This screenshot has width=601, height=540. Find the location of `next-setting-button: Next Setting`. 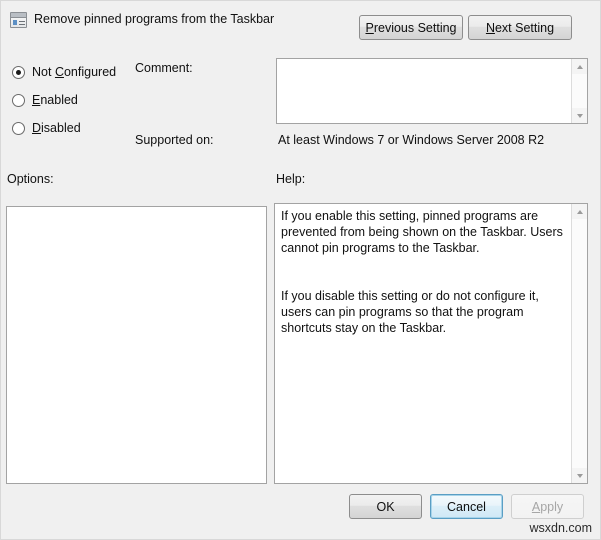

next-setting-button: Next Setting is located at coordinates (520, 27).